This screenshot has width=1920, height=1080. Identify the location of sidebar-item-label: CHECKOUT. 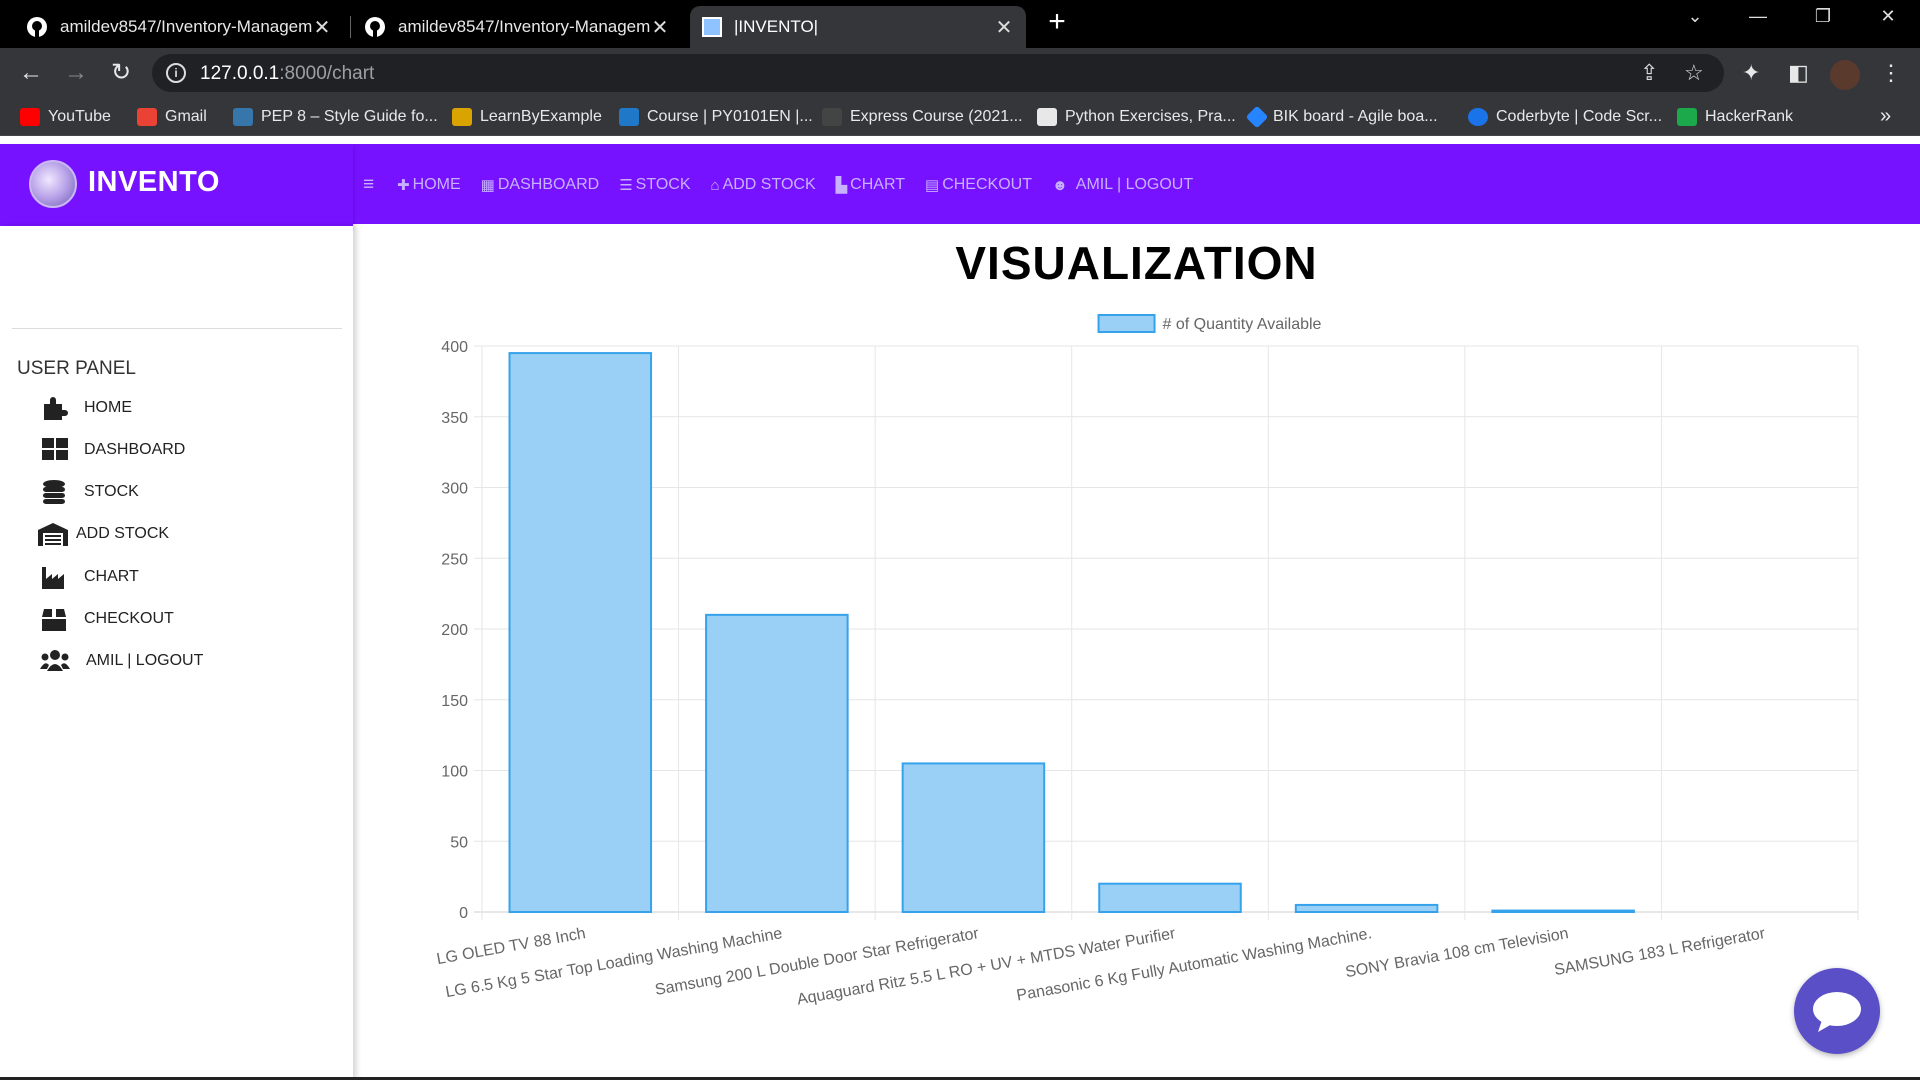
(129, 618).